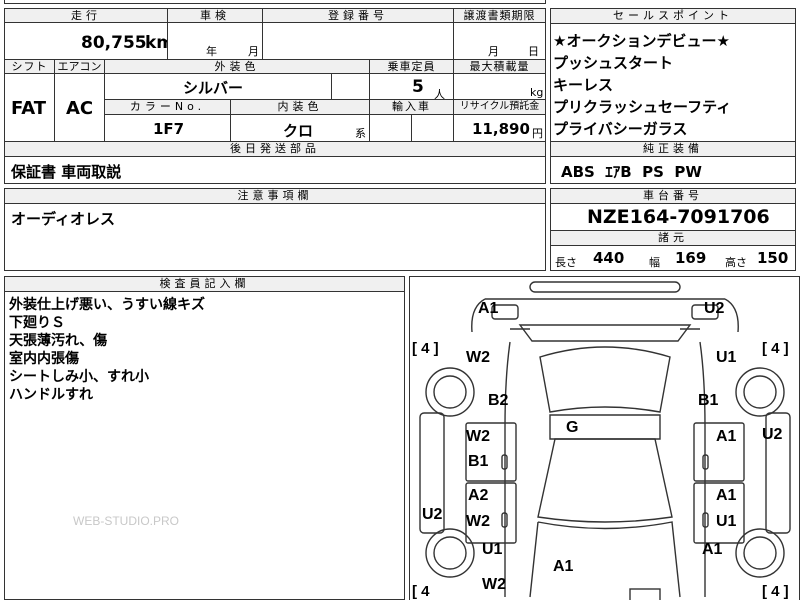 Image resolution: width=800 pixels, height=600 pixels. What do you see at coordinates (673, 16) in the screenshot?
I see `sales-points-header: セールスポイント` at bounding box center [673, 16].